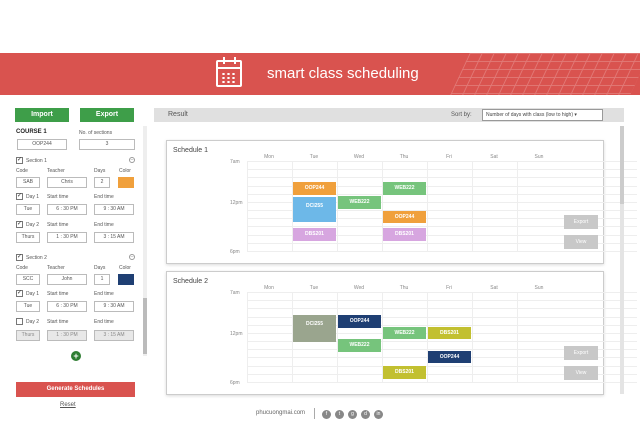  Describe the element at coordinates (320, 74) in the screenshot. I see `header-banner: smart class scheduling` at that location.